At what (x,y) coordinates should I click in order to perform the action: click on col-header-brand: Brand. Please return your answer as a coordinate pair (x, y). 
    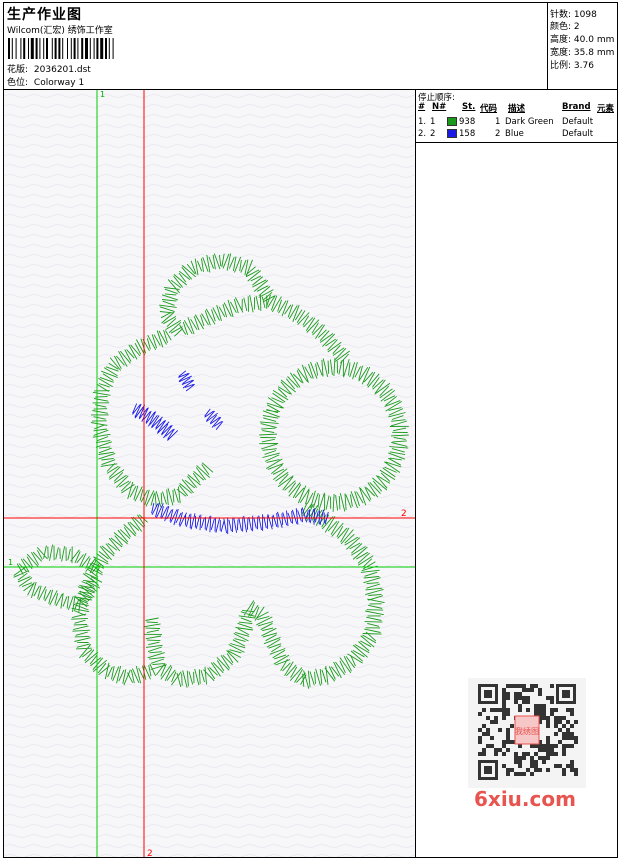
    Looking at the image, I should click on (576, 107).